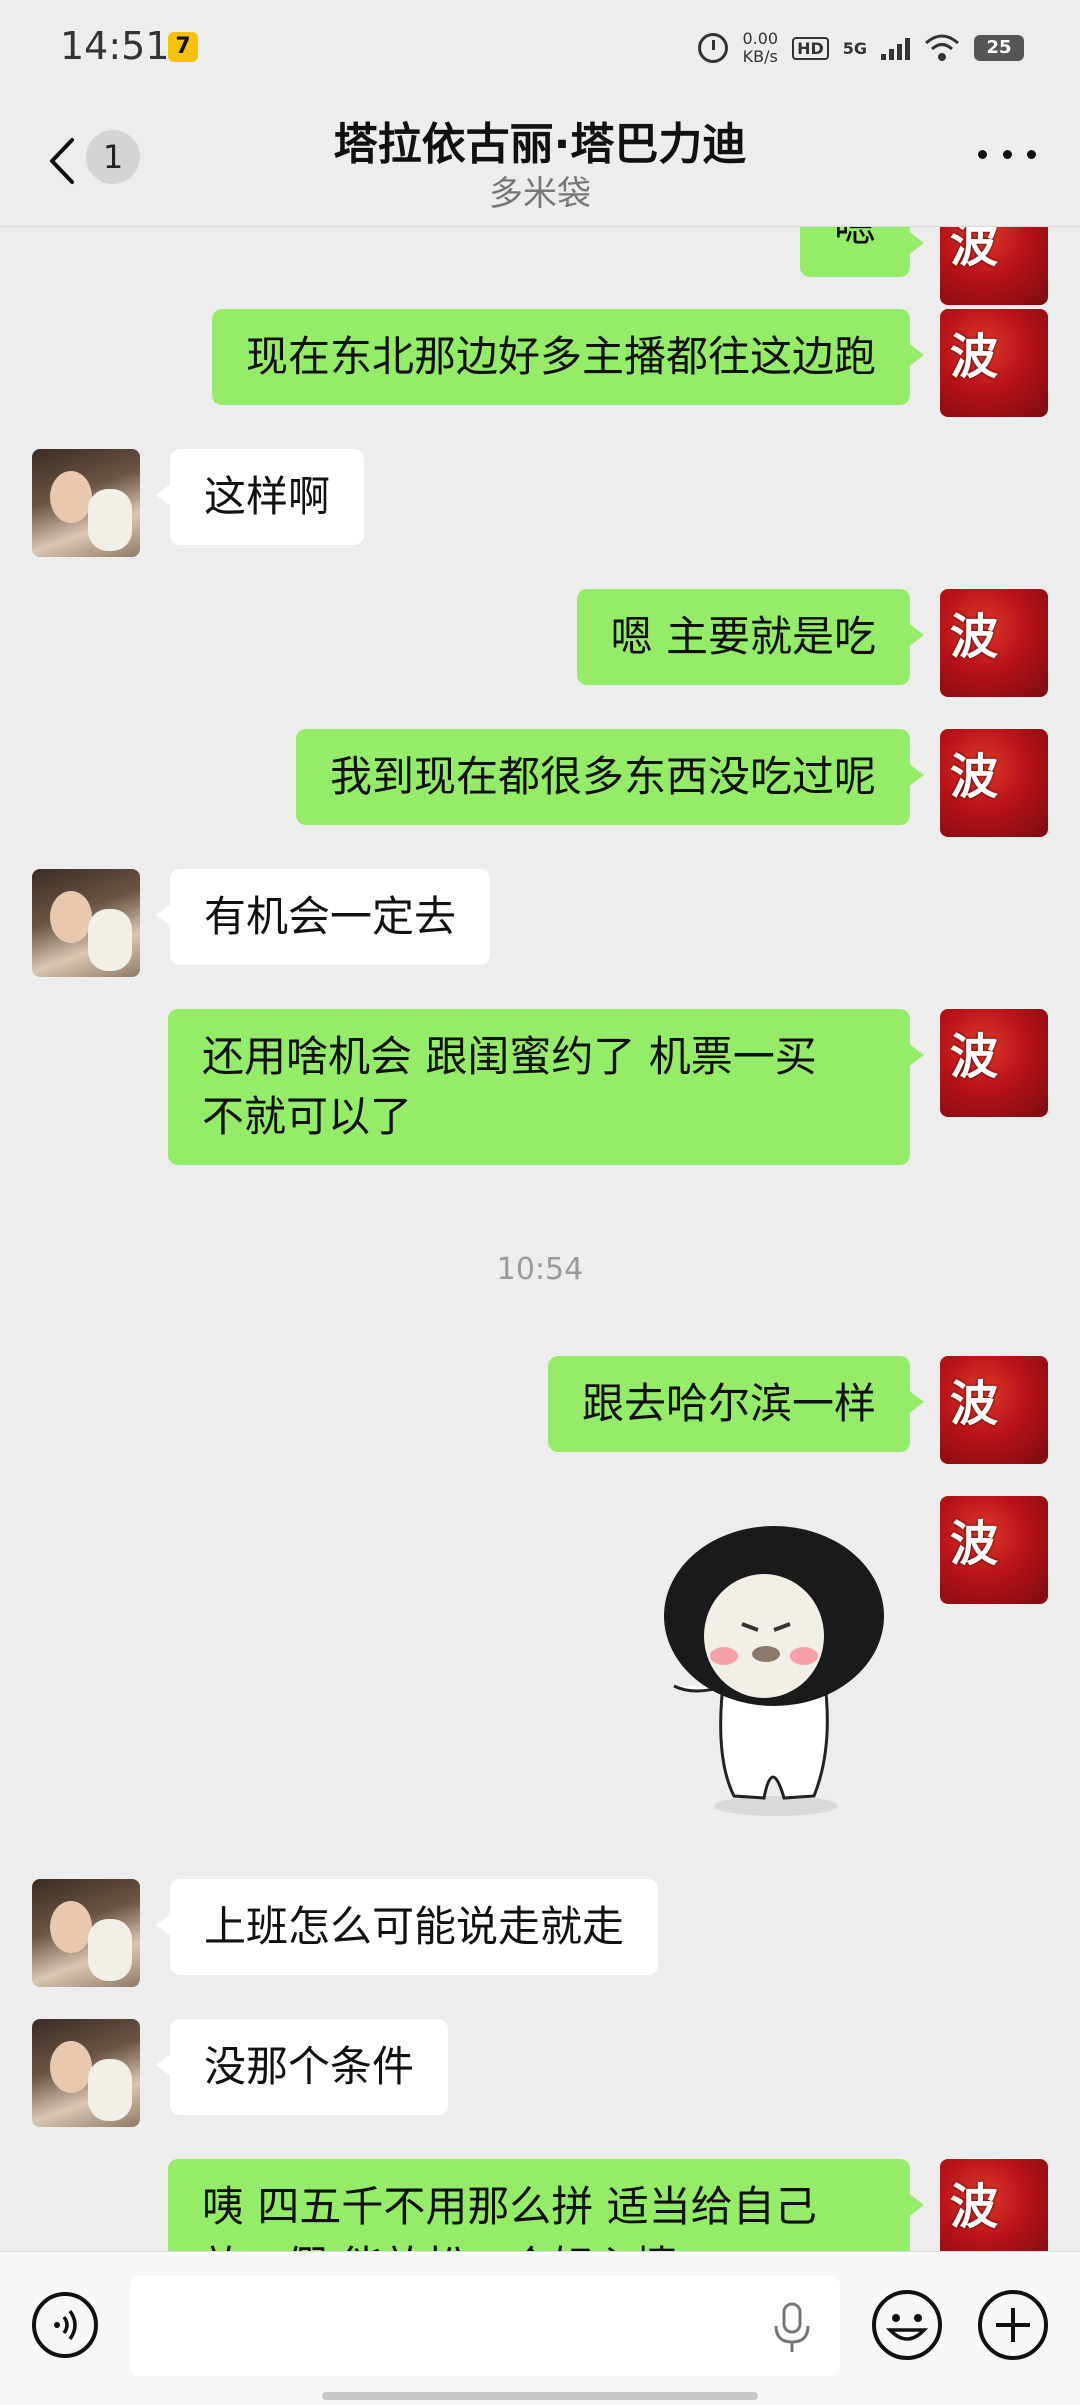 The image size is (1080, 2405). I want to click on message-bubble-received: 这样啊, so click(260, 497).